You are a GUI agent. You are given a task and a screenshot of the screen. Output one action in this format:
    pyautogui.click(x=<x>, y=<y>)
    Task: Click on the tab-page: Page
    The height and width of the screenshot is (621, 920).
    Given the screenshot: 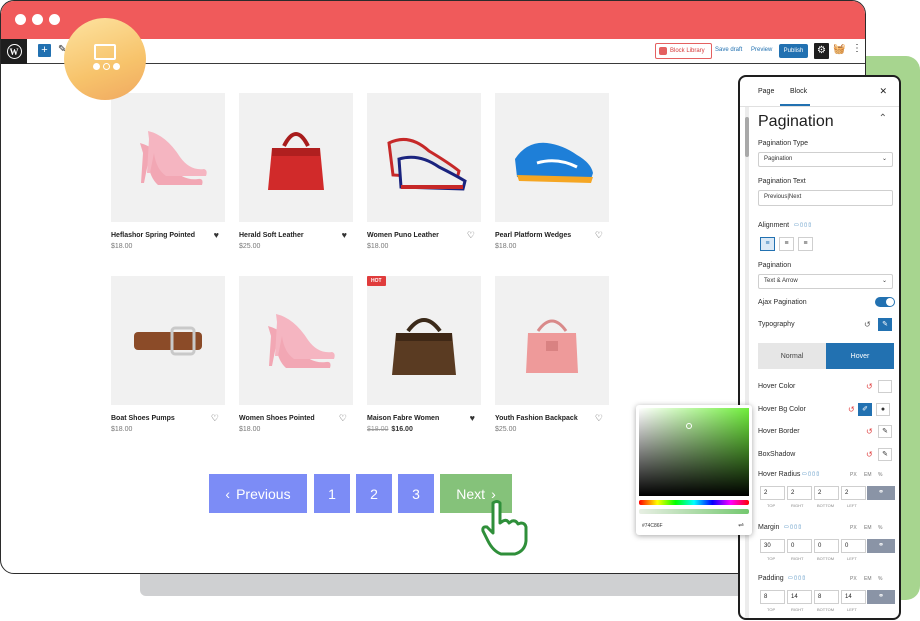 What is the action you would take?
    pyautogui.click(x=766, y=91)
    